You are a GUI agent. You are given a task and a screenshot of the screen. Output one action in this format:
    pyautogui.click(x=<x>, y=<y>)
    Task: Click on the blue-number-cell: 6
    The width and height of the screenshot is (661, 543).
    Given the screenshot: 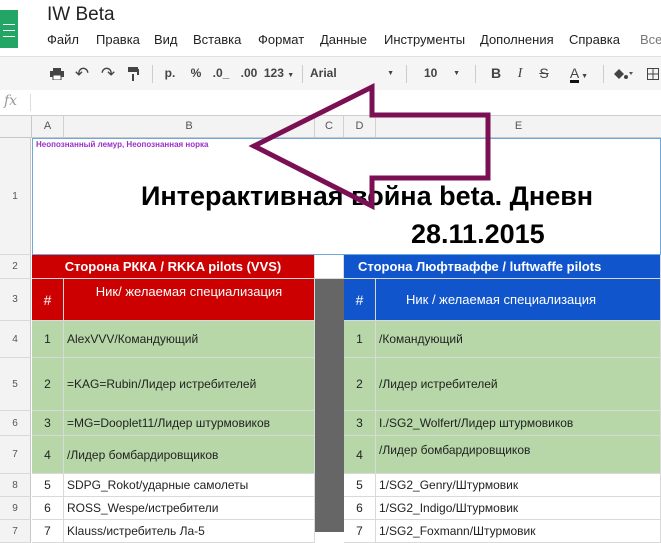 What is the action you would take?
    pyautogui.click(x=360, y=508)
    